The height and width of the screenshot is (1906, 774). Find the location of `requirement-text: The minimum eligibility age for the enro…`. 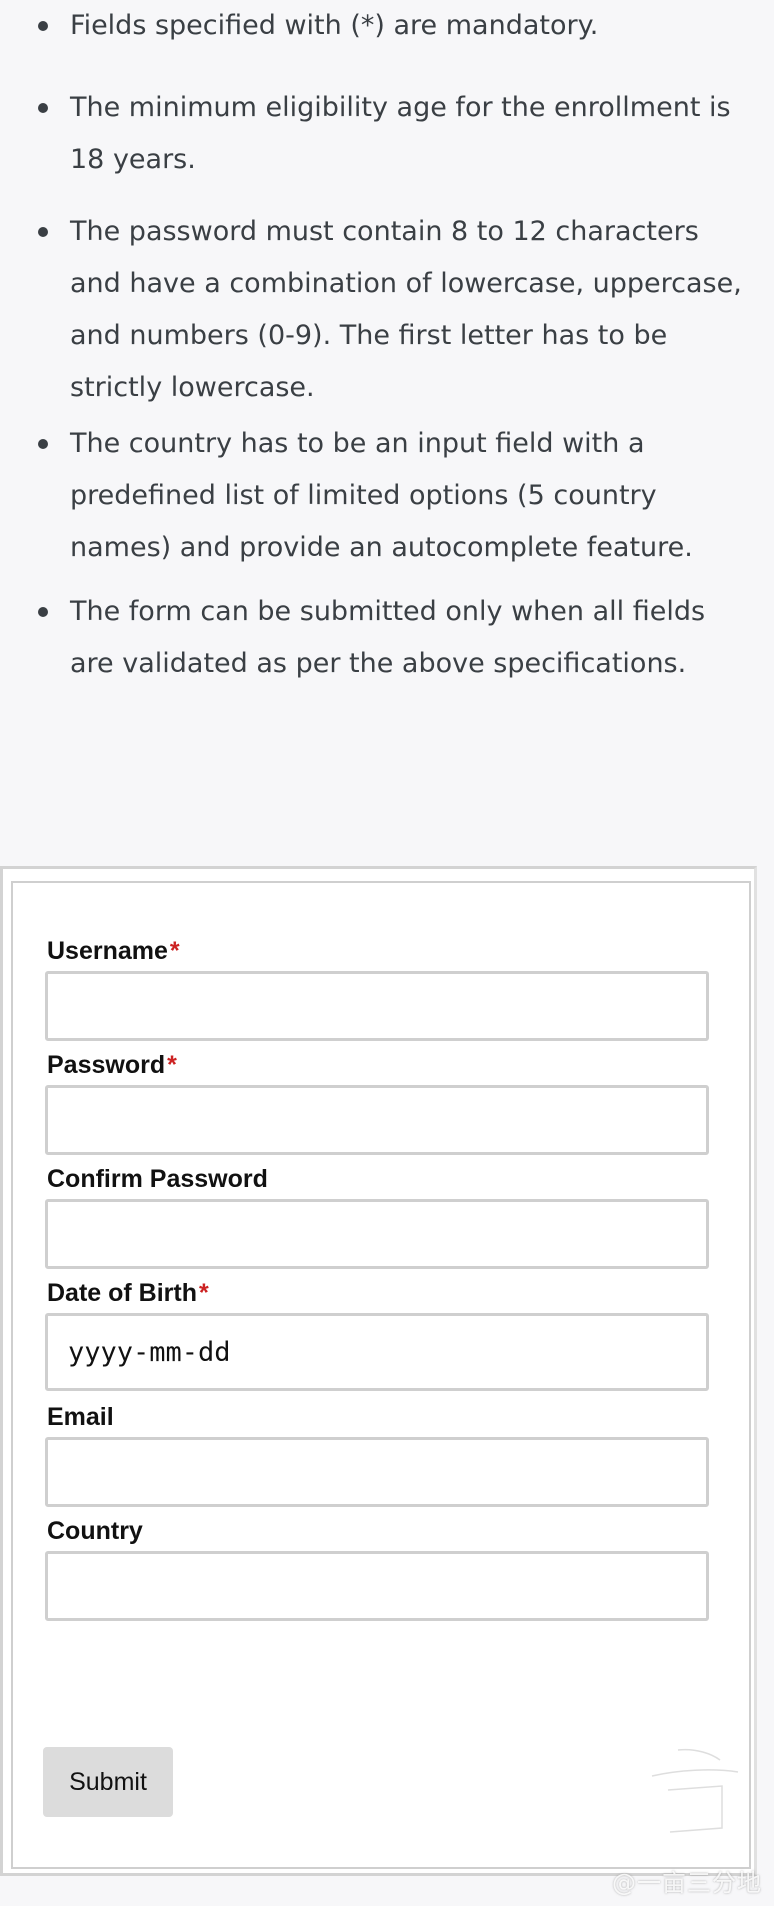

requirement-text: The minimum eligibility age for the enro… is located at coordinates (400, 133).